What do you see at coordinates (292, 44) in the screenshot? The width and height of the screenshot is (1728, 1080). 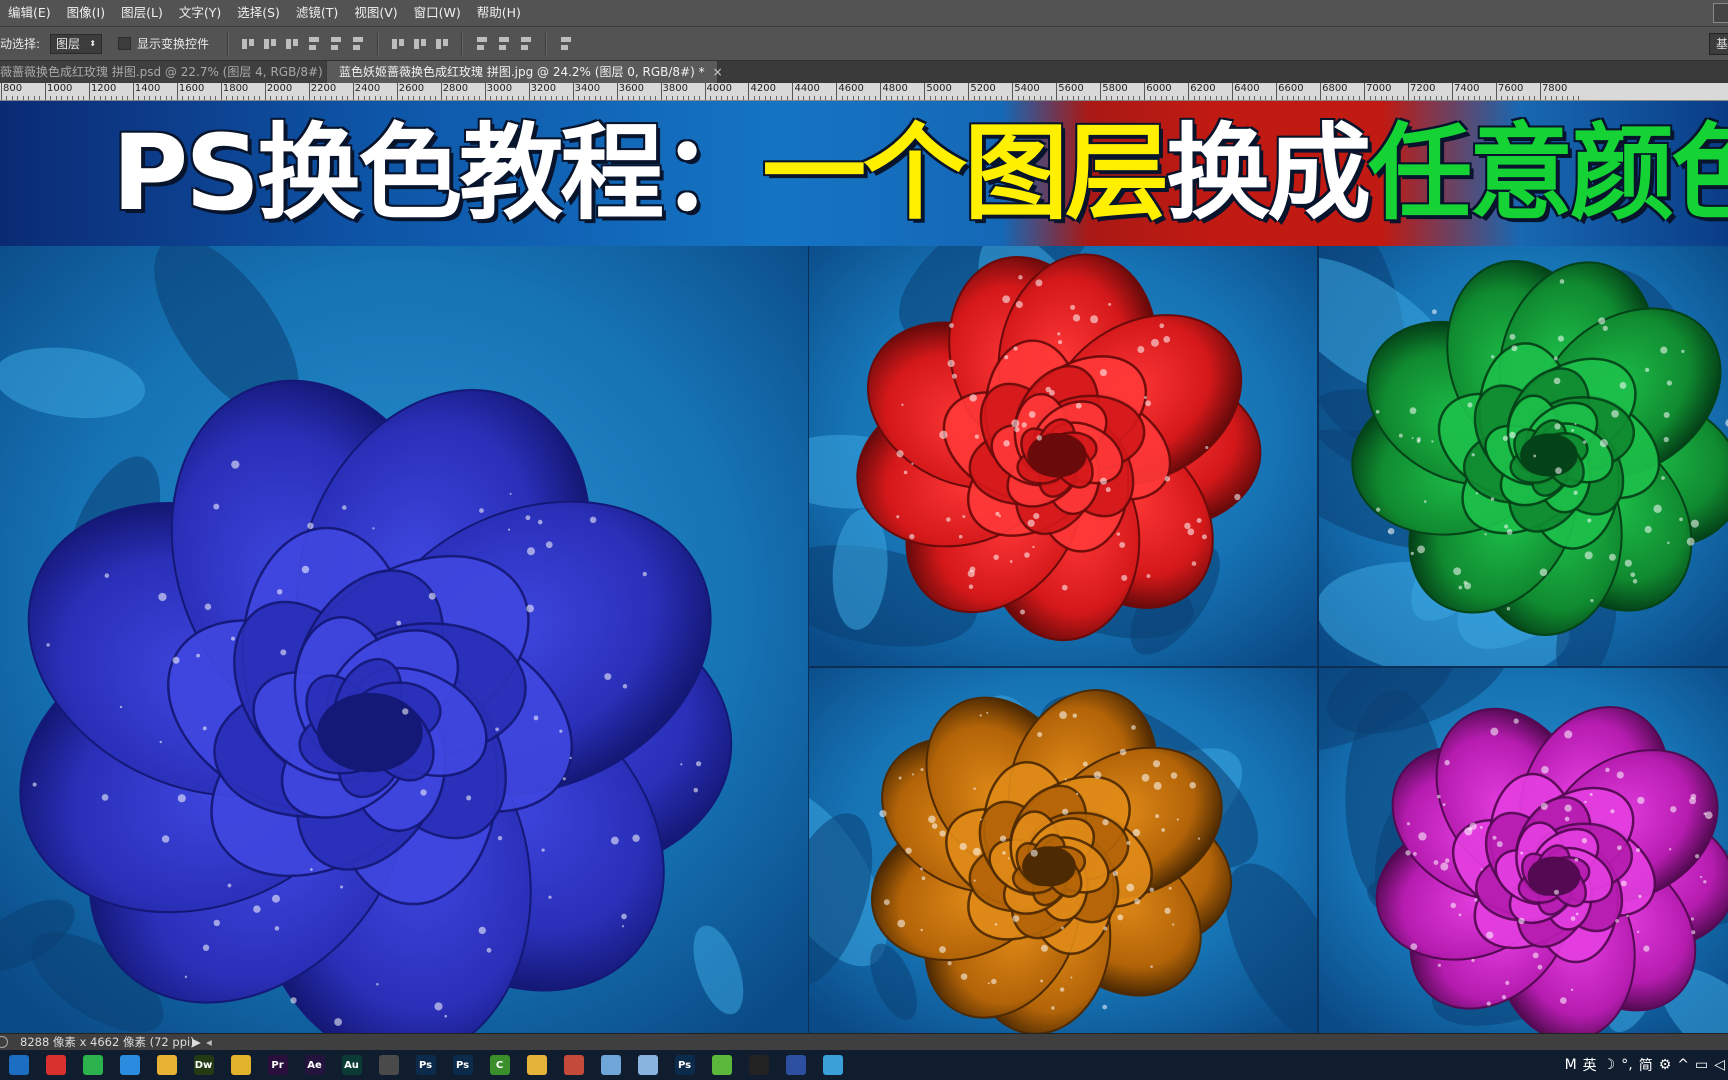 I see `align-bottom-icon` at bounding box center [292, 44].